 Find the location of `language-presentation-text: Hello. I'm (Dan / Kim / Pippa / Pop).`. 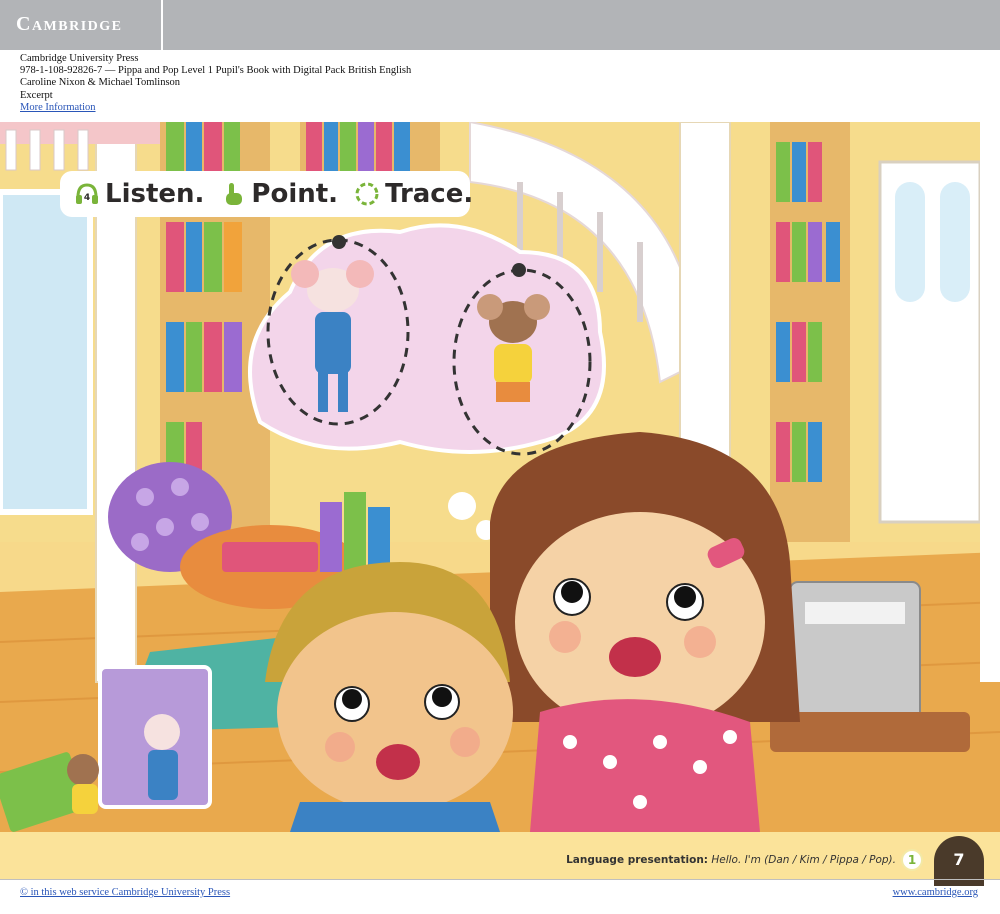

language-presentation-text: Hello. I'm (Dan / Kim / Pippa / Pop). is located at coordinates (803, 860).